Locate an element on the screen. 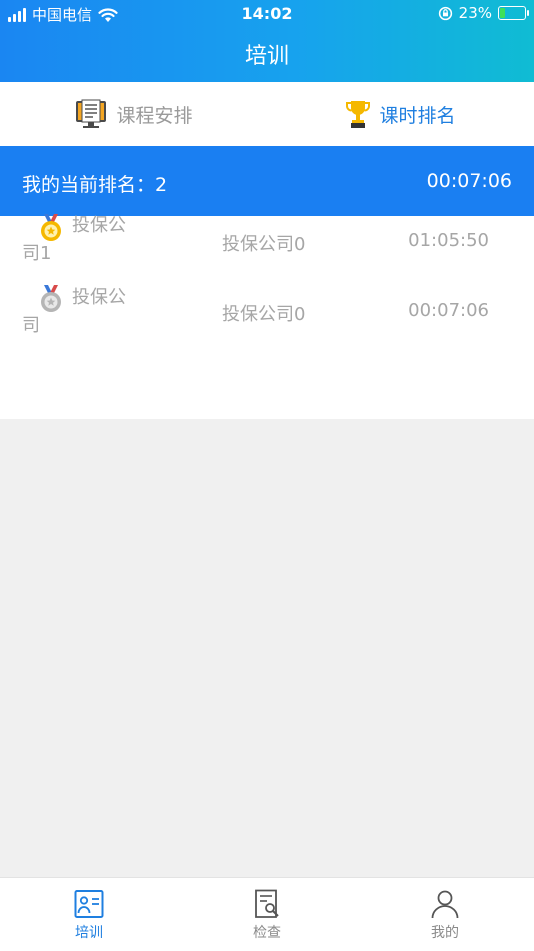 The width and height of the screenshot is (534, 951). battery-icon is located at coordinates (513, 13).